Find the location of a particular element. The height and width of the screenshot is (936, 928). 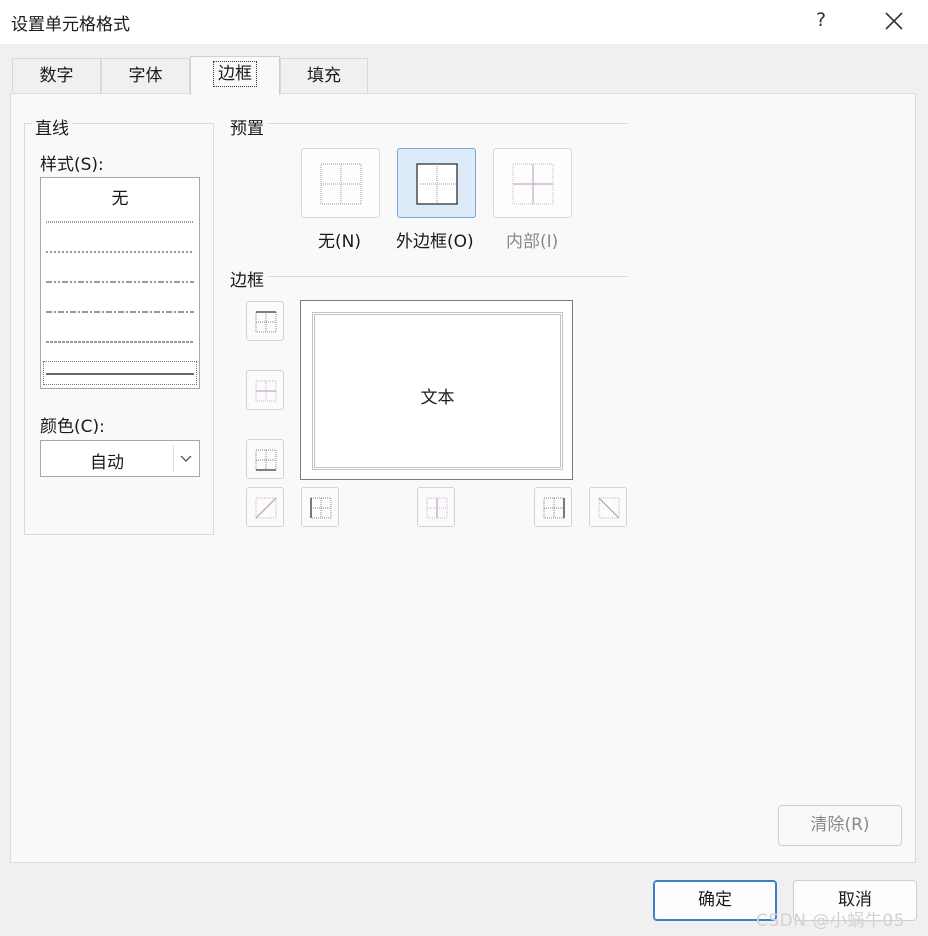

close-button is located at coordinates (894, 21).